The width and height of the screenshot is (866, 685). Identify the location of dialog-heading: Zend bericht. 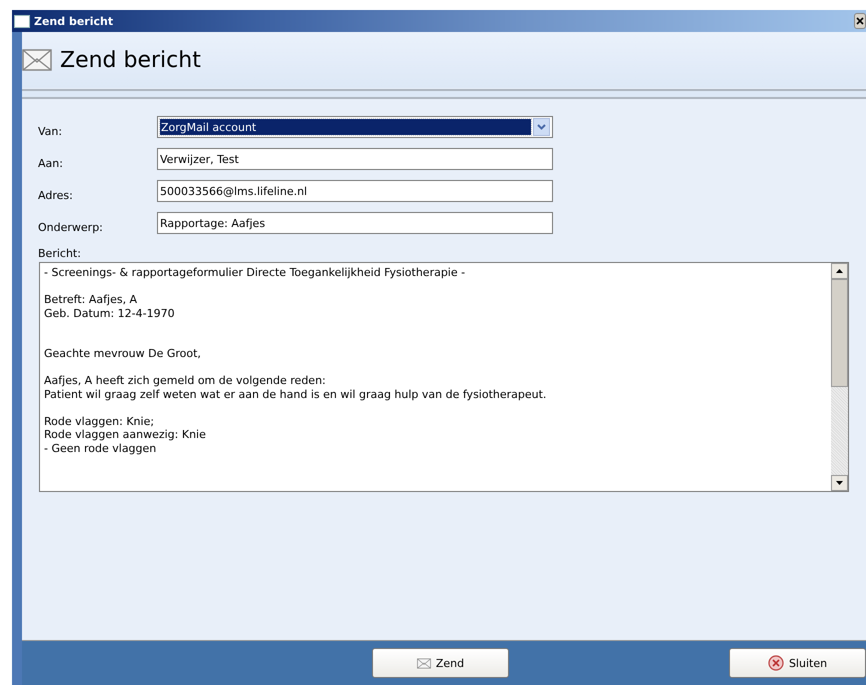
(130, 60).